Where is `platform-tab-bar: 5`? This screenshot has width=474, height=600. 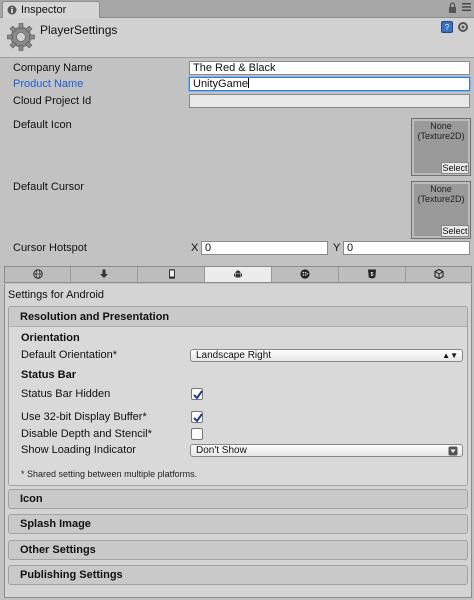
platform-tab-bar: 5 is located at coordinates (238, 274).